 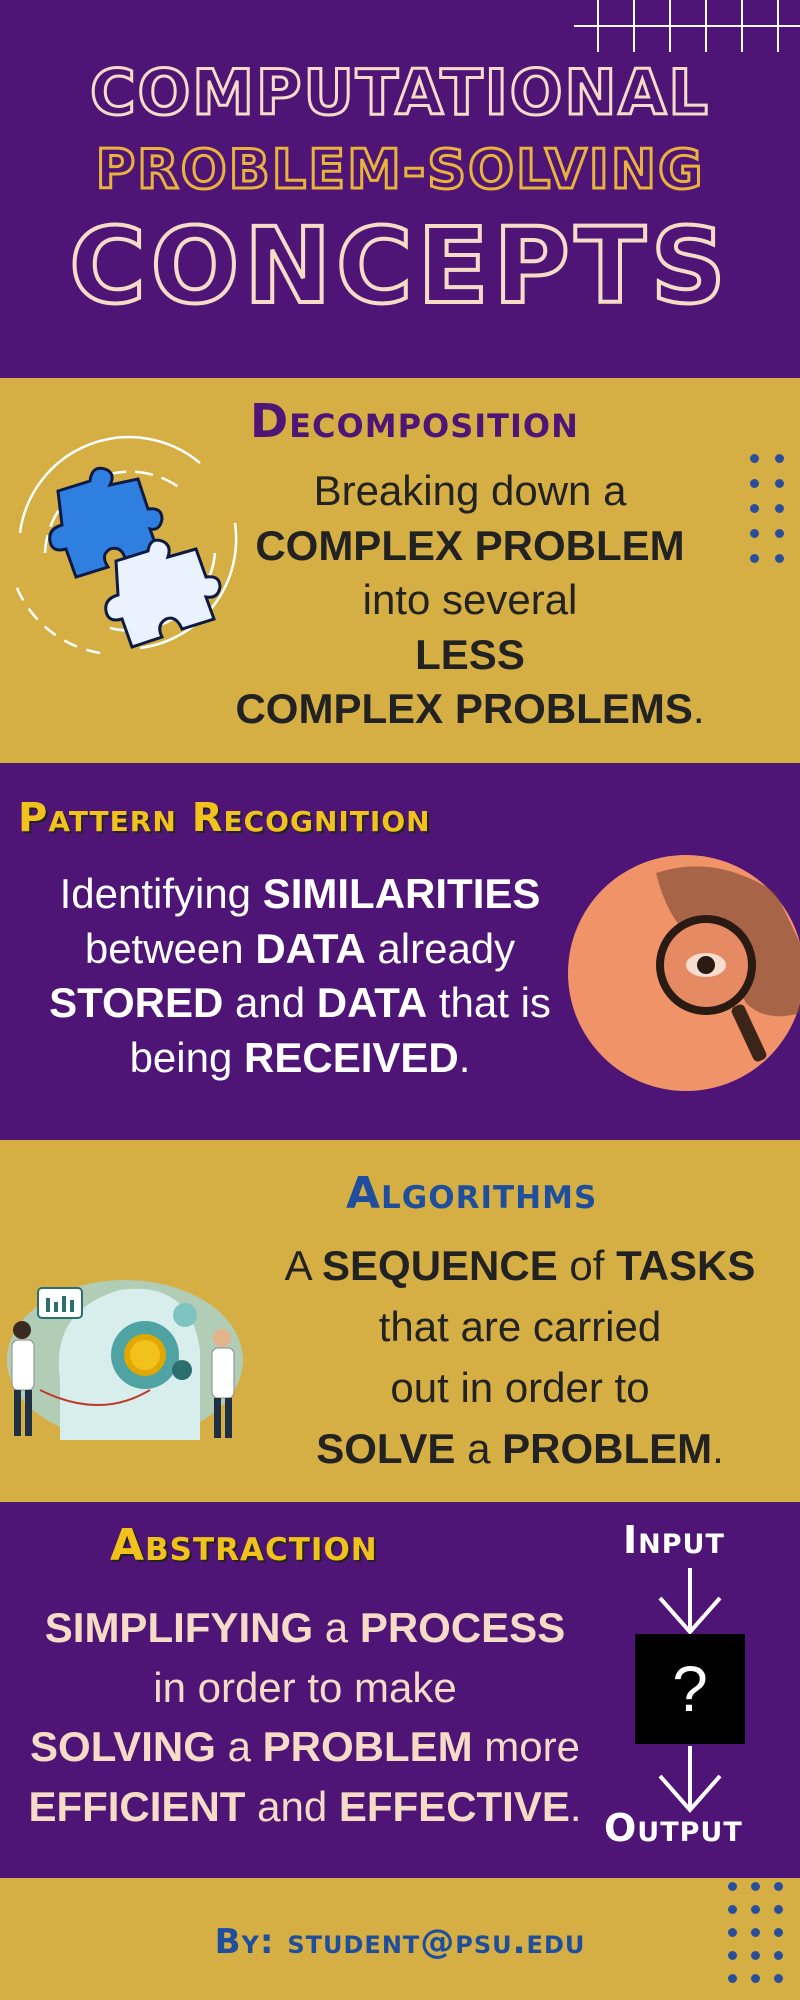 I want to click on emphasis-text: EFFICIENT, so click(x=137, y=1806).